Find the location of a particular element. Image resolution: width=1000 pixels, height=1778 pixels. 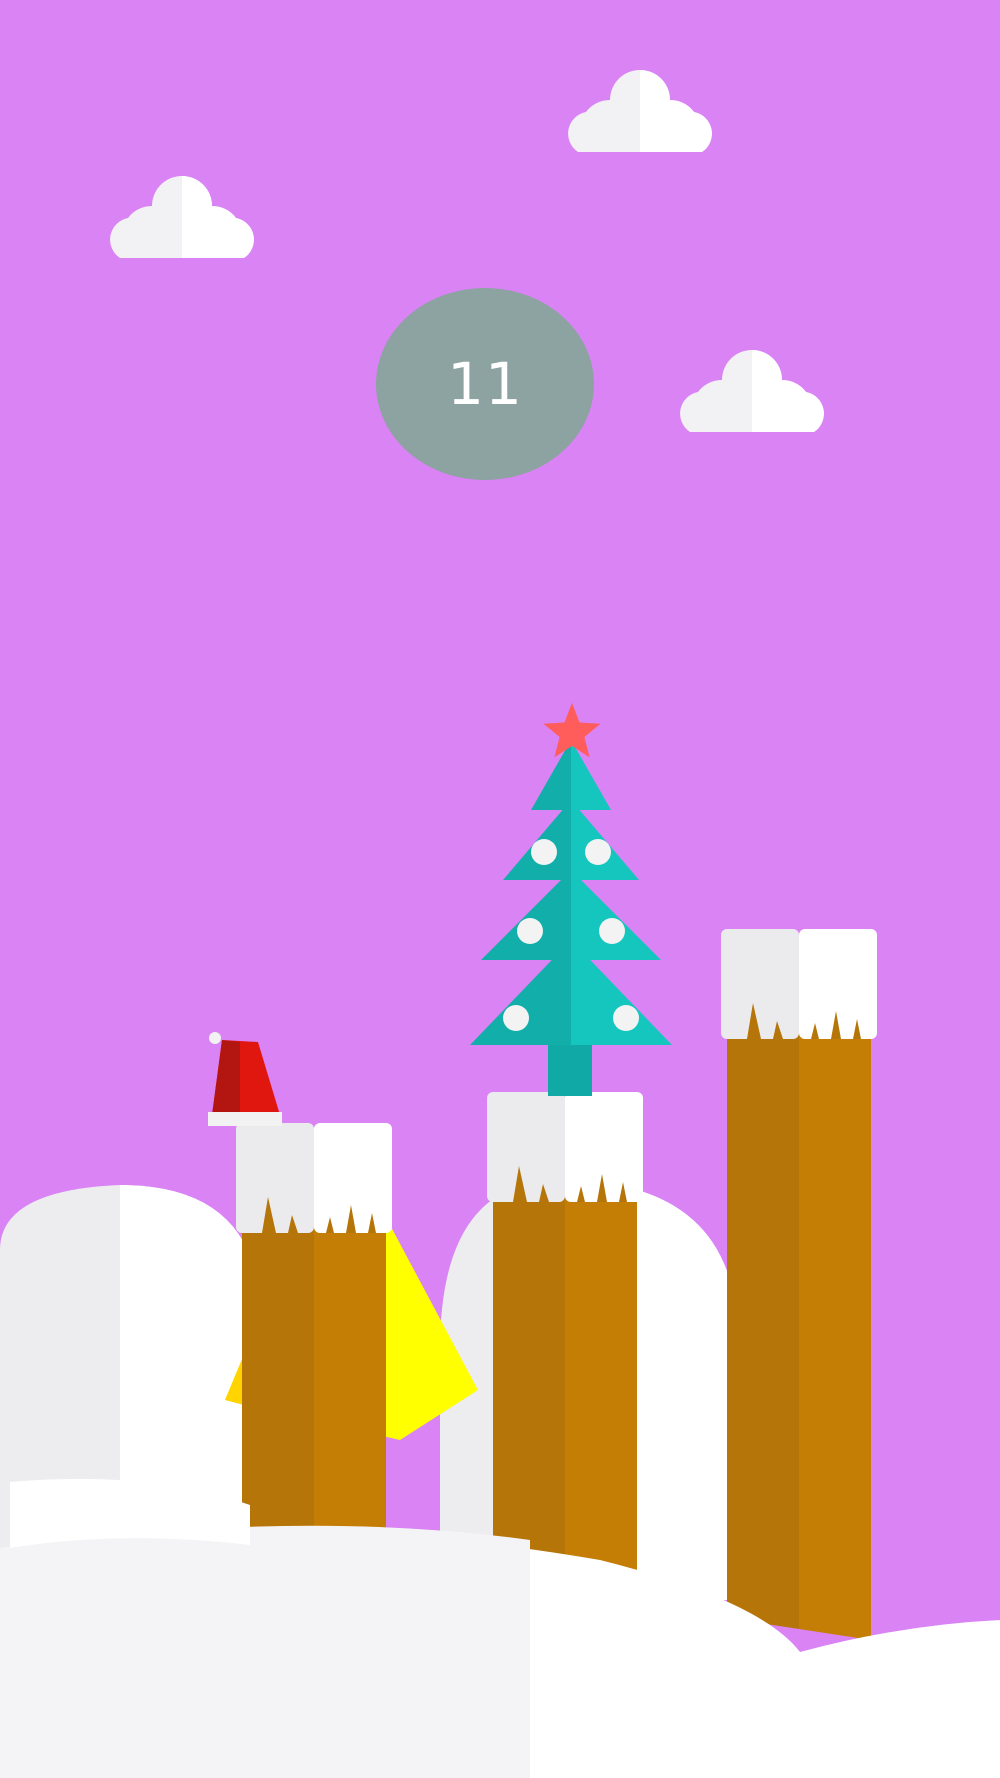

hat-brim is located at coordinates (245, 1119).